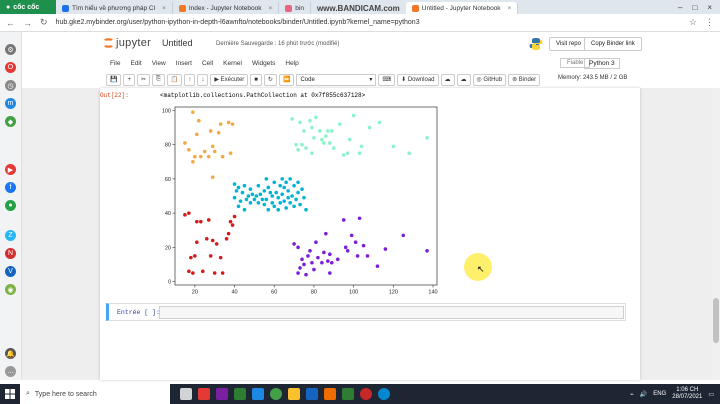 The height and width of the screenshot is (404, 720). Describe the element at coordinates (716, 234) in the screenshot. I see `scrollbar` at that location.